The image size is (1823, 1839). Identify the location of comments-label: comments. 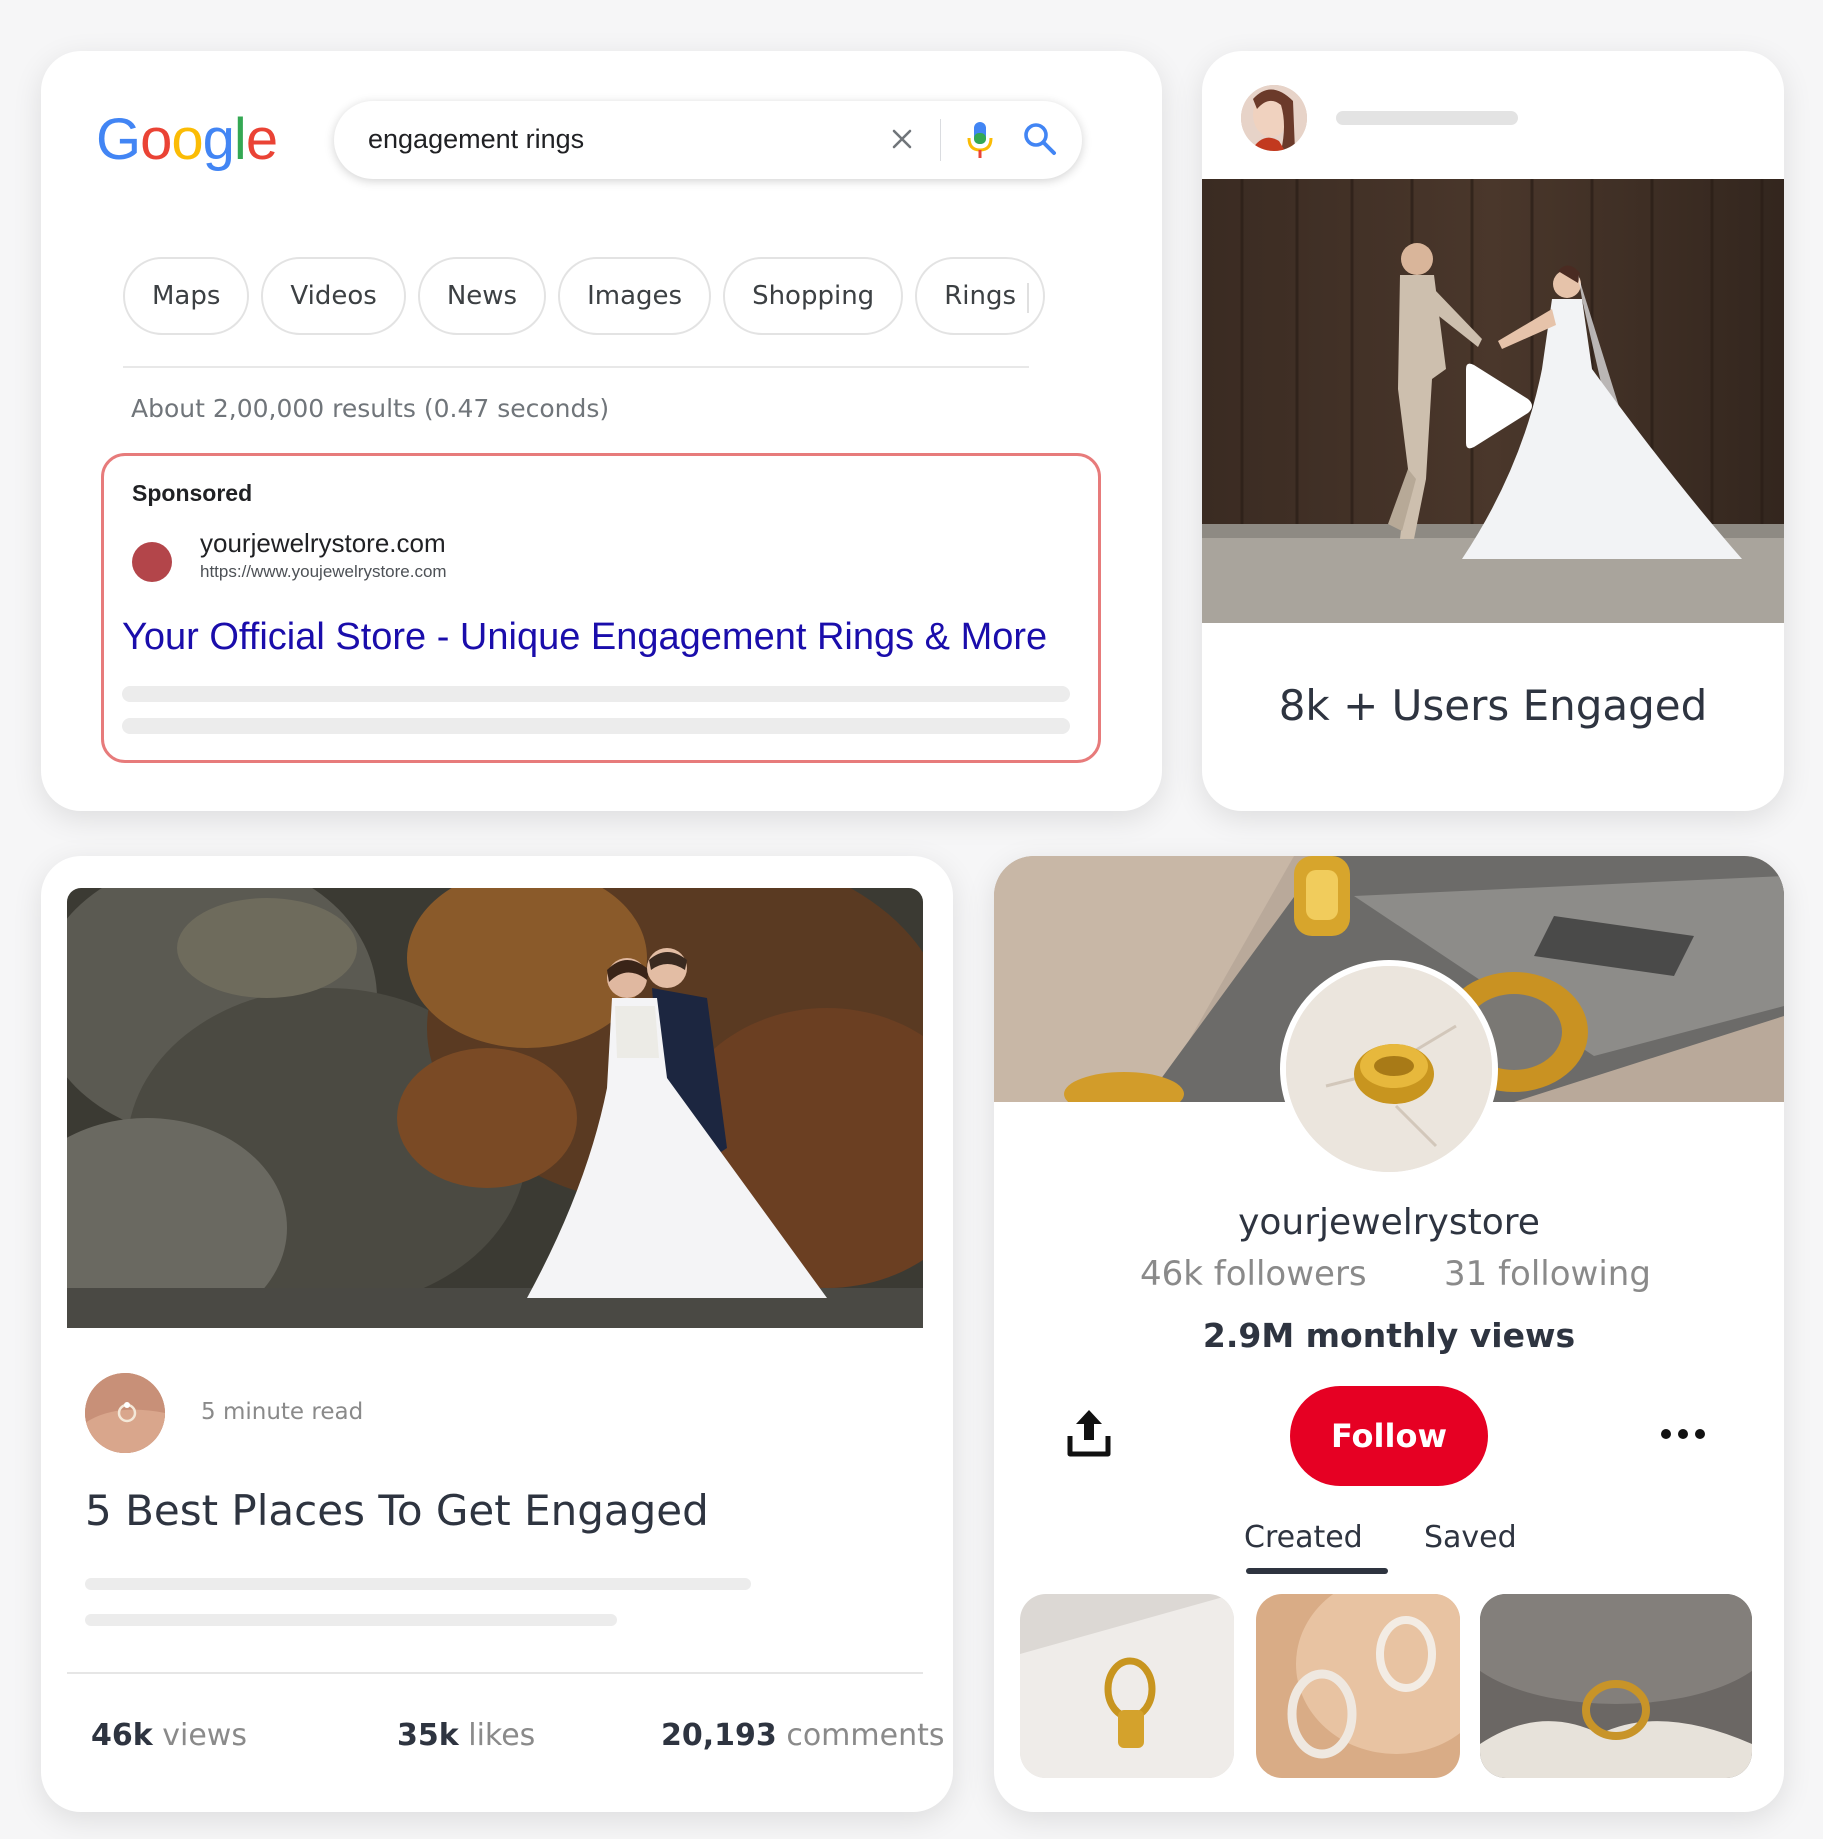
(865, 1735).